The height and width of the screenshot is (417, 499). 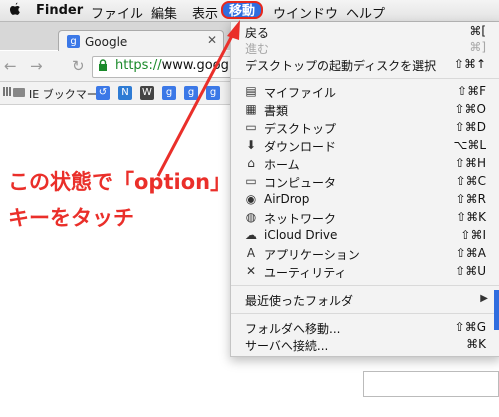 What do you see at coordinates (120, 182) in the screenshot?
I see `annotation-line-1: この状態で「option」` at bounding box center [120, 182].